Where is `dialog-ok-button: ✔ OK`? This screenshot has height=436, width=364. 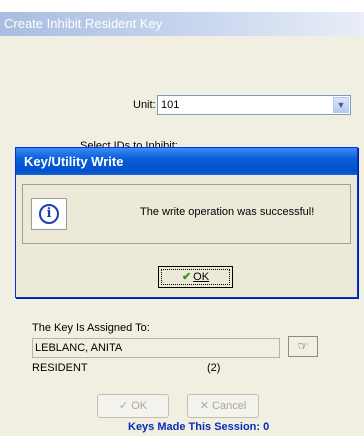 dialog-ok-button: ✔ OK is located at coordinates (195, 277).